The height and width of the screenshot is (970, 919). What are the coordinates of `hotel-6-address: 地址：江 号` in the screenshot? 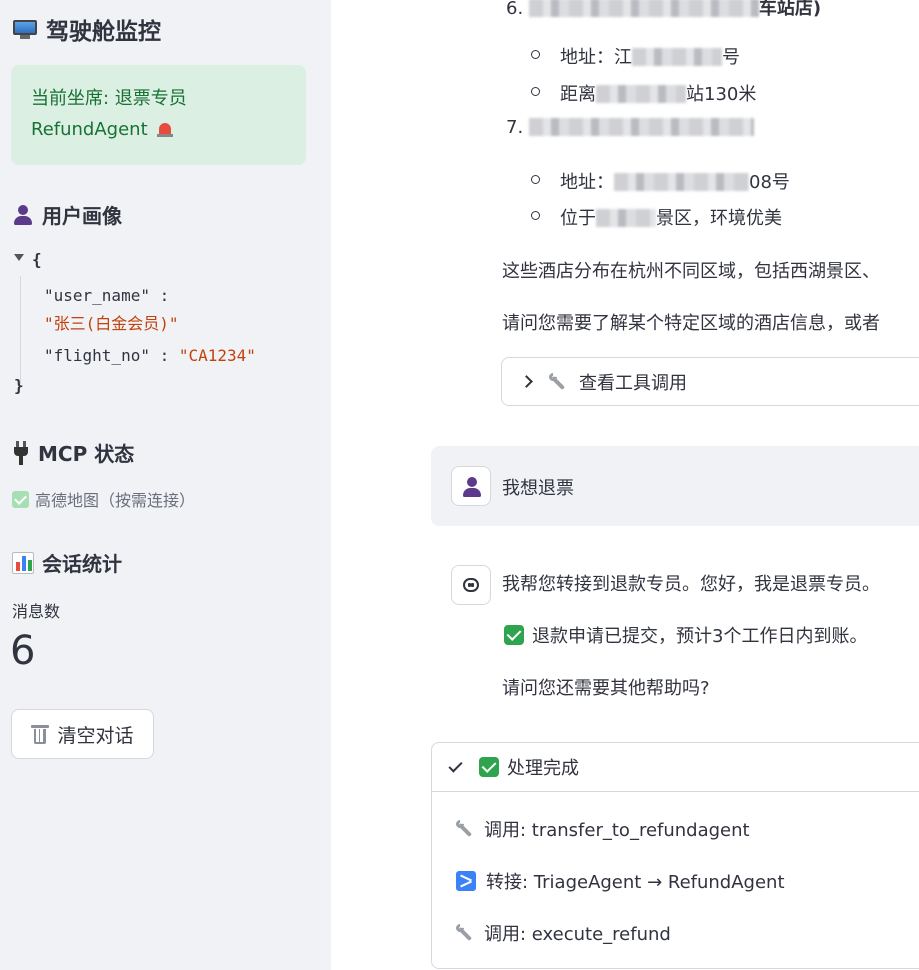 It's located at (650, 56).